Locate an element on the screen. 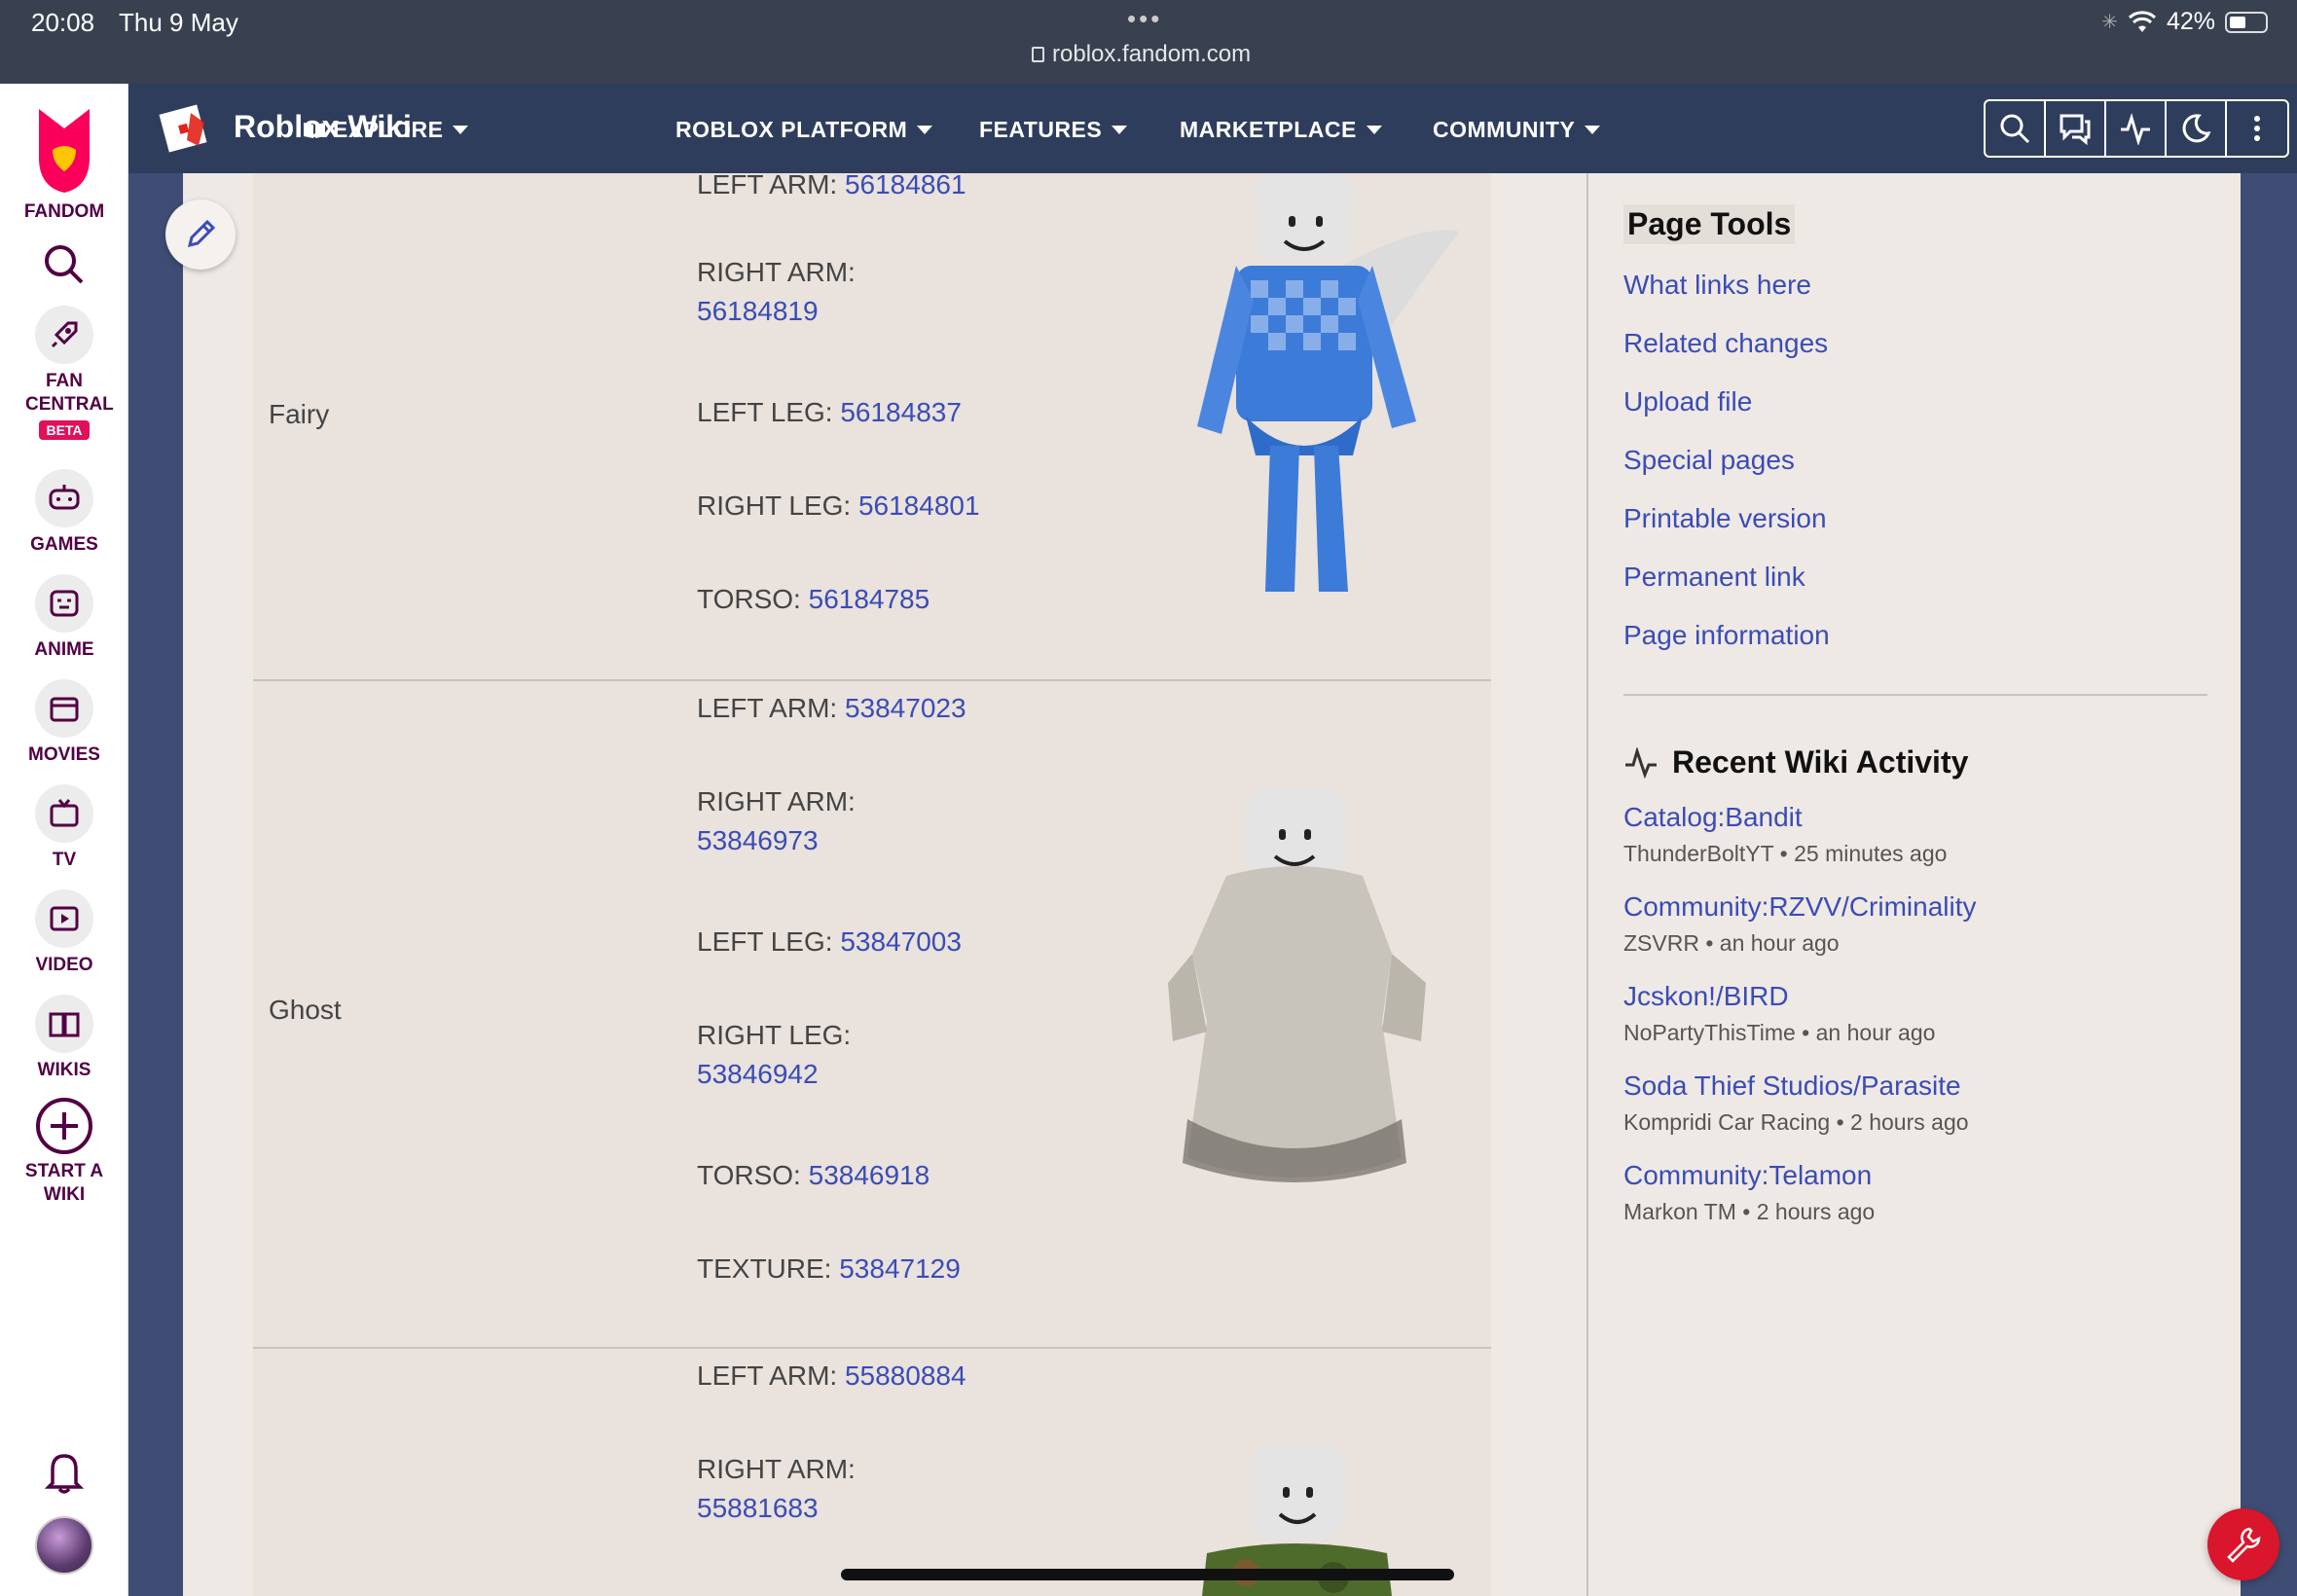 This screenshot has height=1596, width=2297. rocket-icon is located at coordinates (64, 335).